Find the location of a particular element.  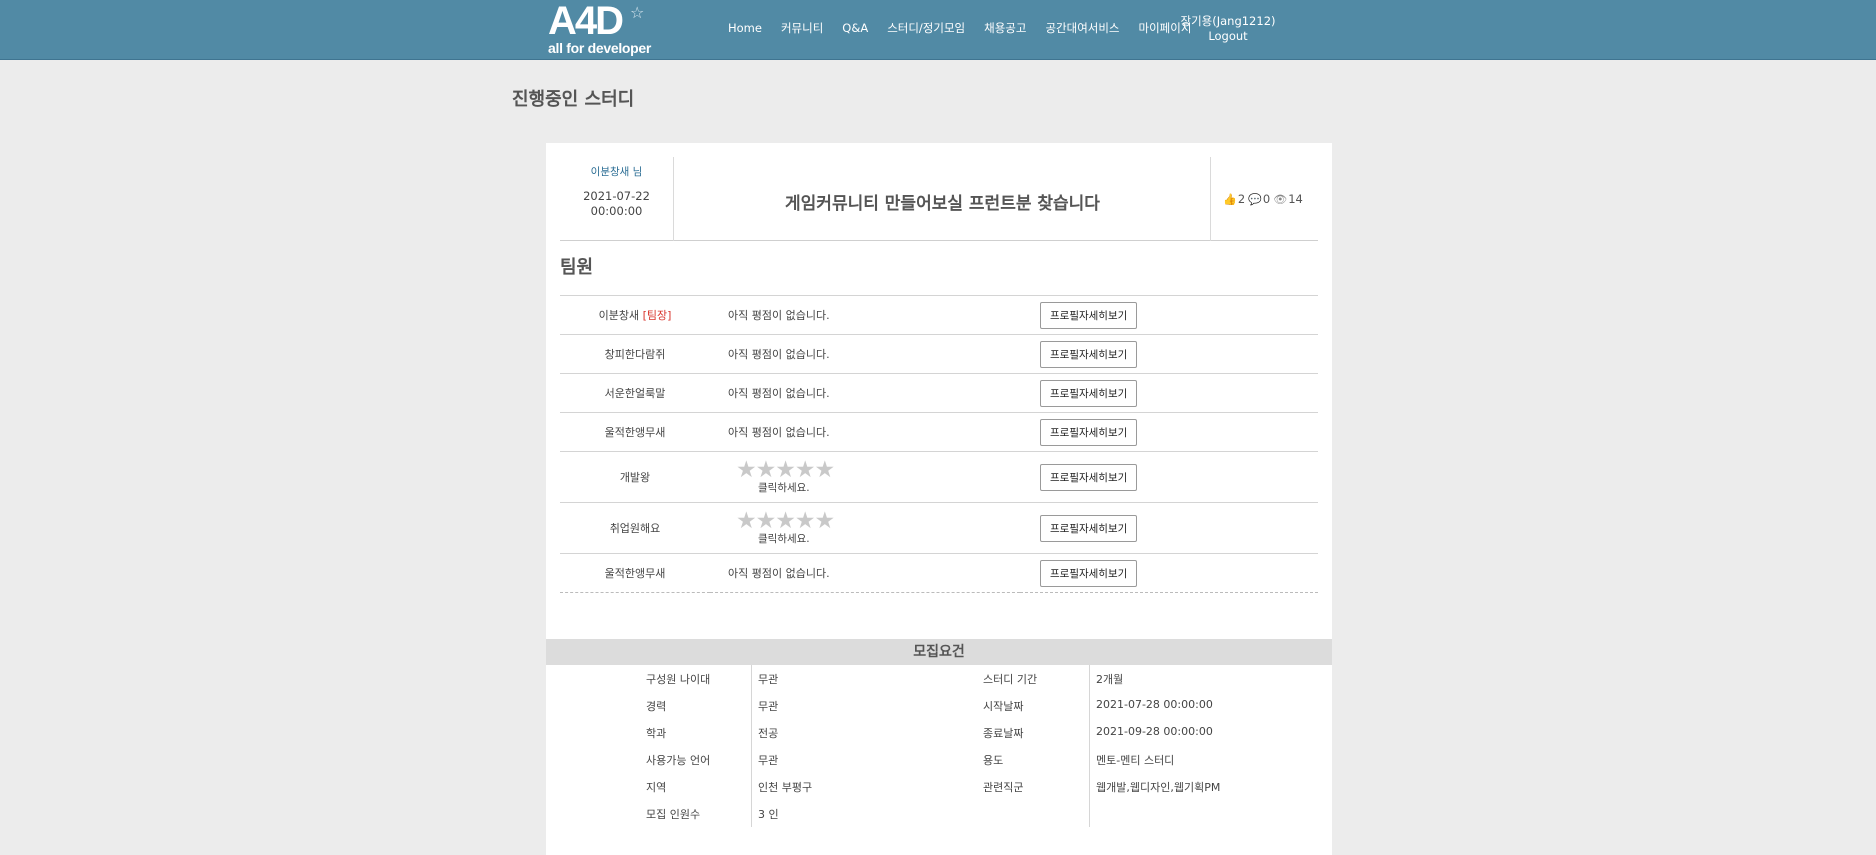

thumbs-up-icon: 👍 is located at coordinates (1230, 199).